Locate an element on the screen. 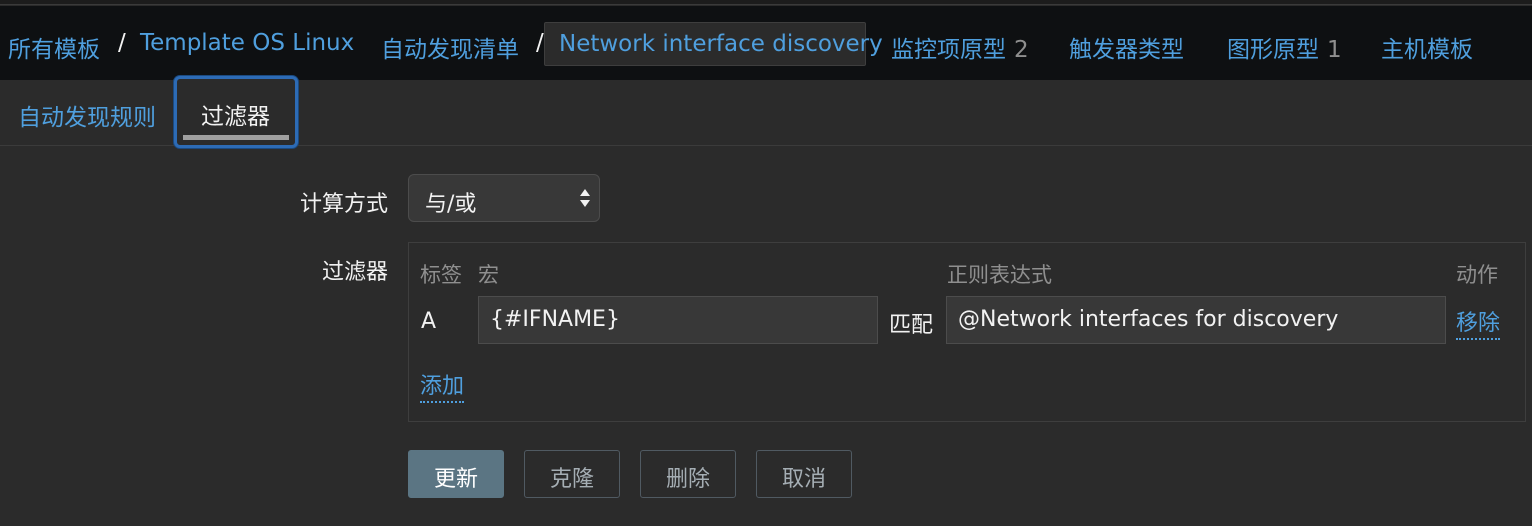 Image resolution: width=1532 pixels, height=526 pixels. tab-filters-label: 过滤器 is located at coordinates (235, 117).